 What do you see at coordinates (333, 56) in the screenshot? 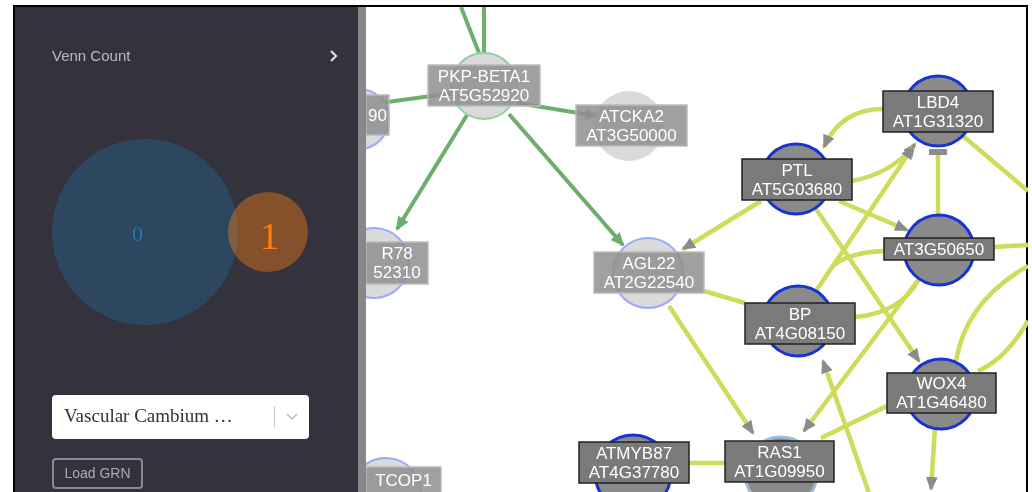
I see `chevron-right-icon` at bounding box center [333, 56].